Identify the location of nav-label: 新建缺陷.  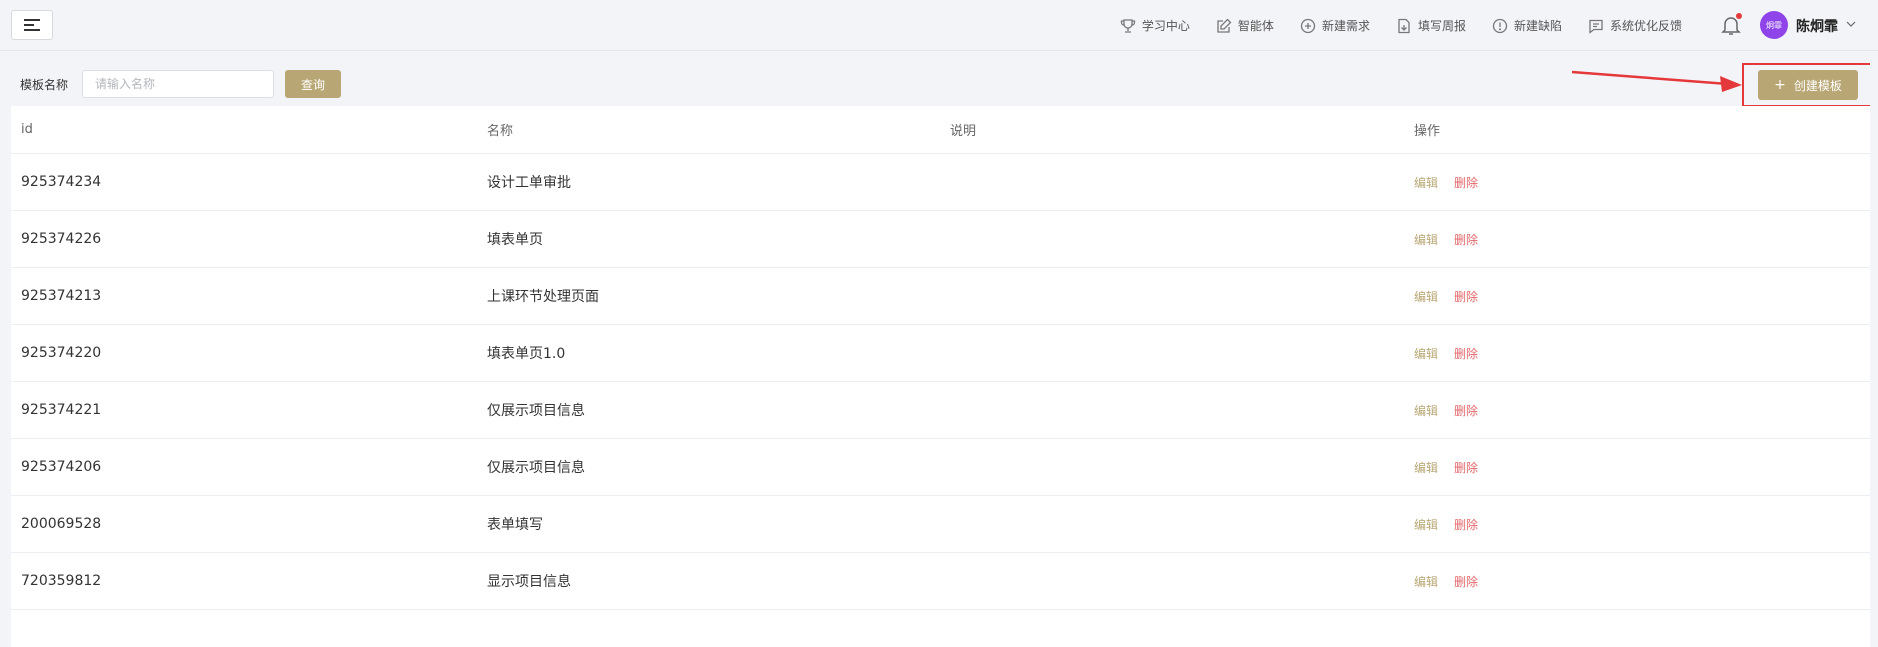
(1537, 26).